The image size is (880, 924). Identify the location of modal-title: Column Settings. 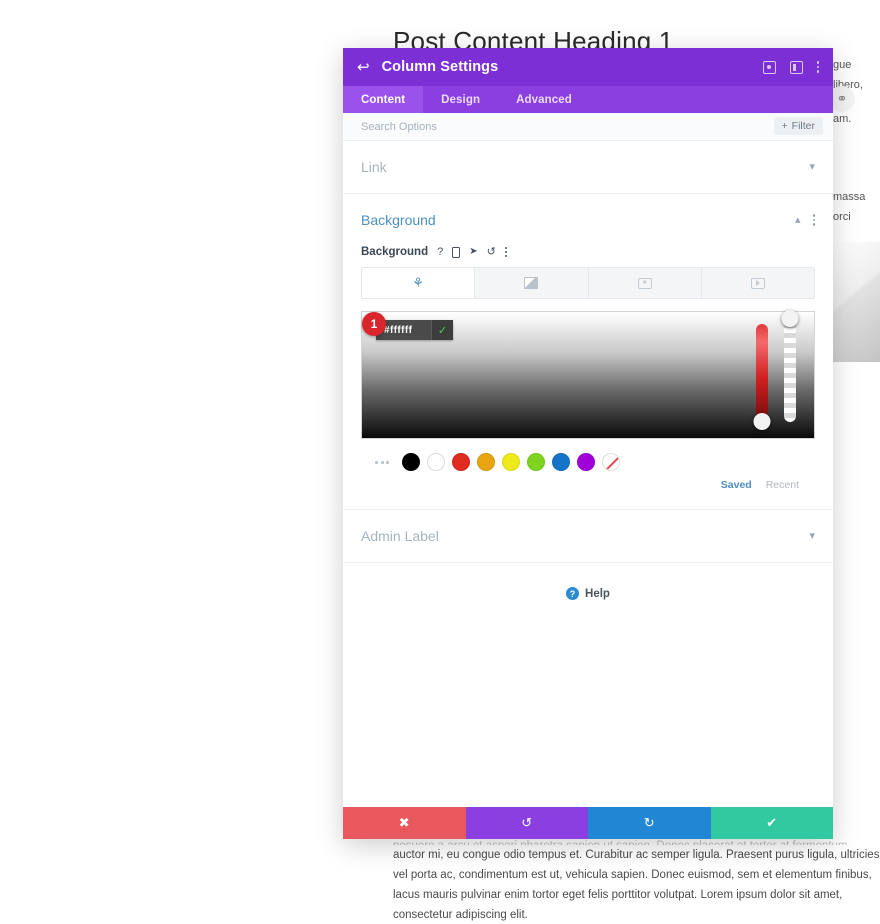
(440, 67).